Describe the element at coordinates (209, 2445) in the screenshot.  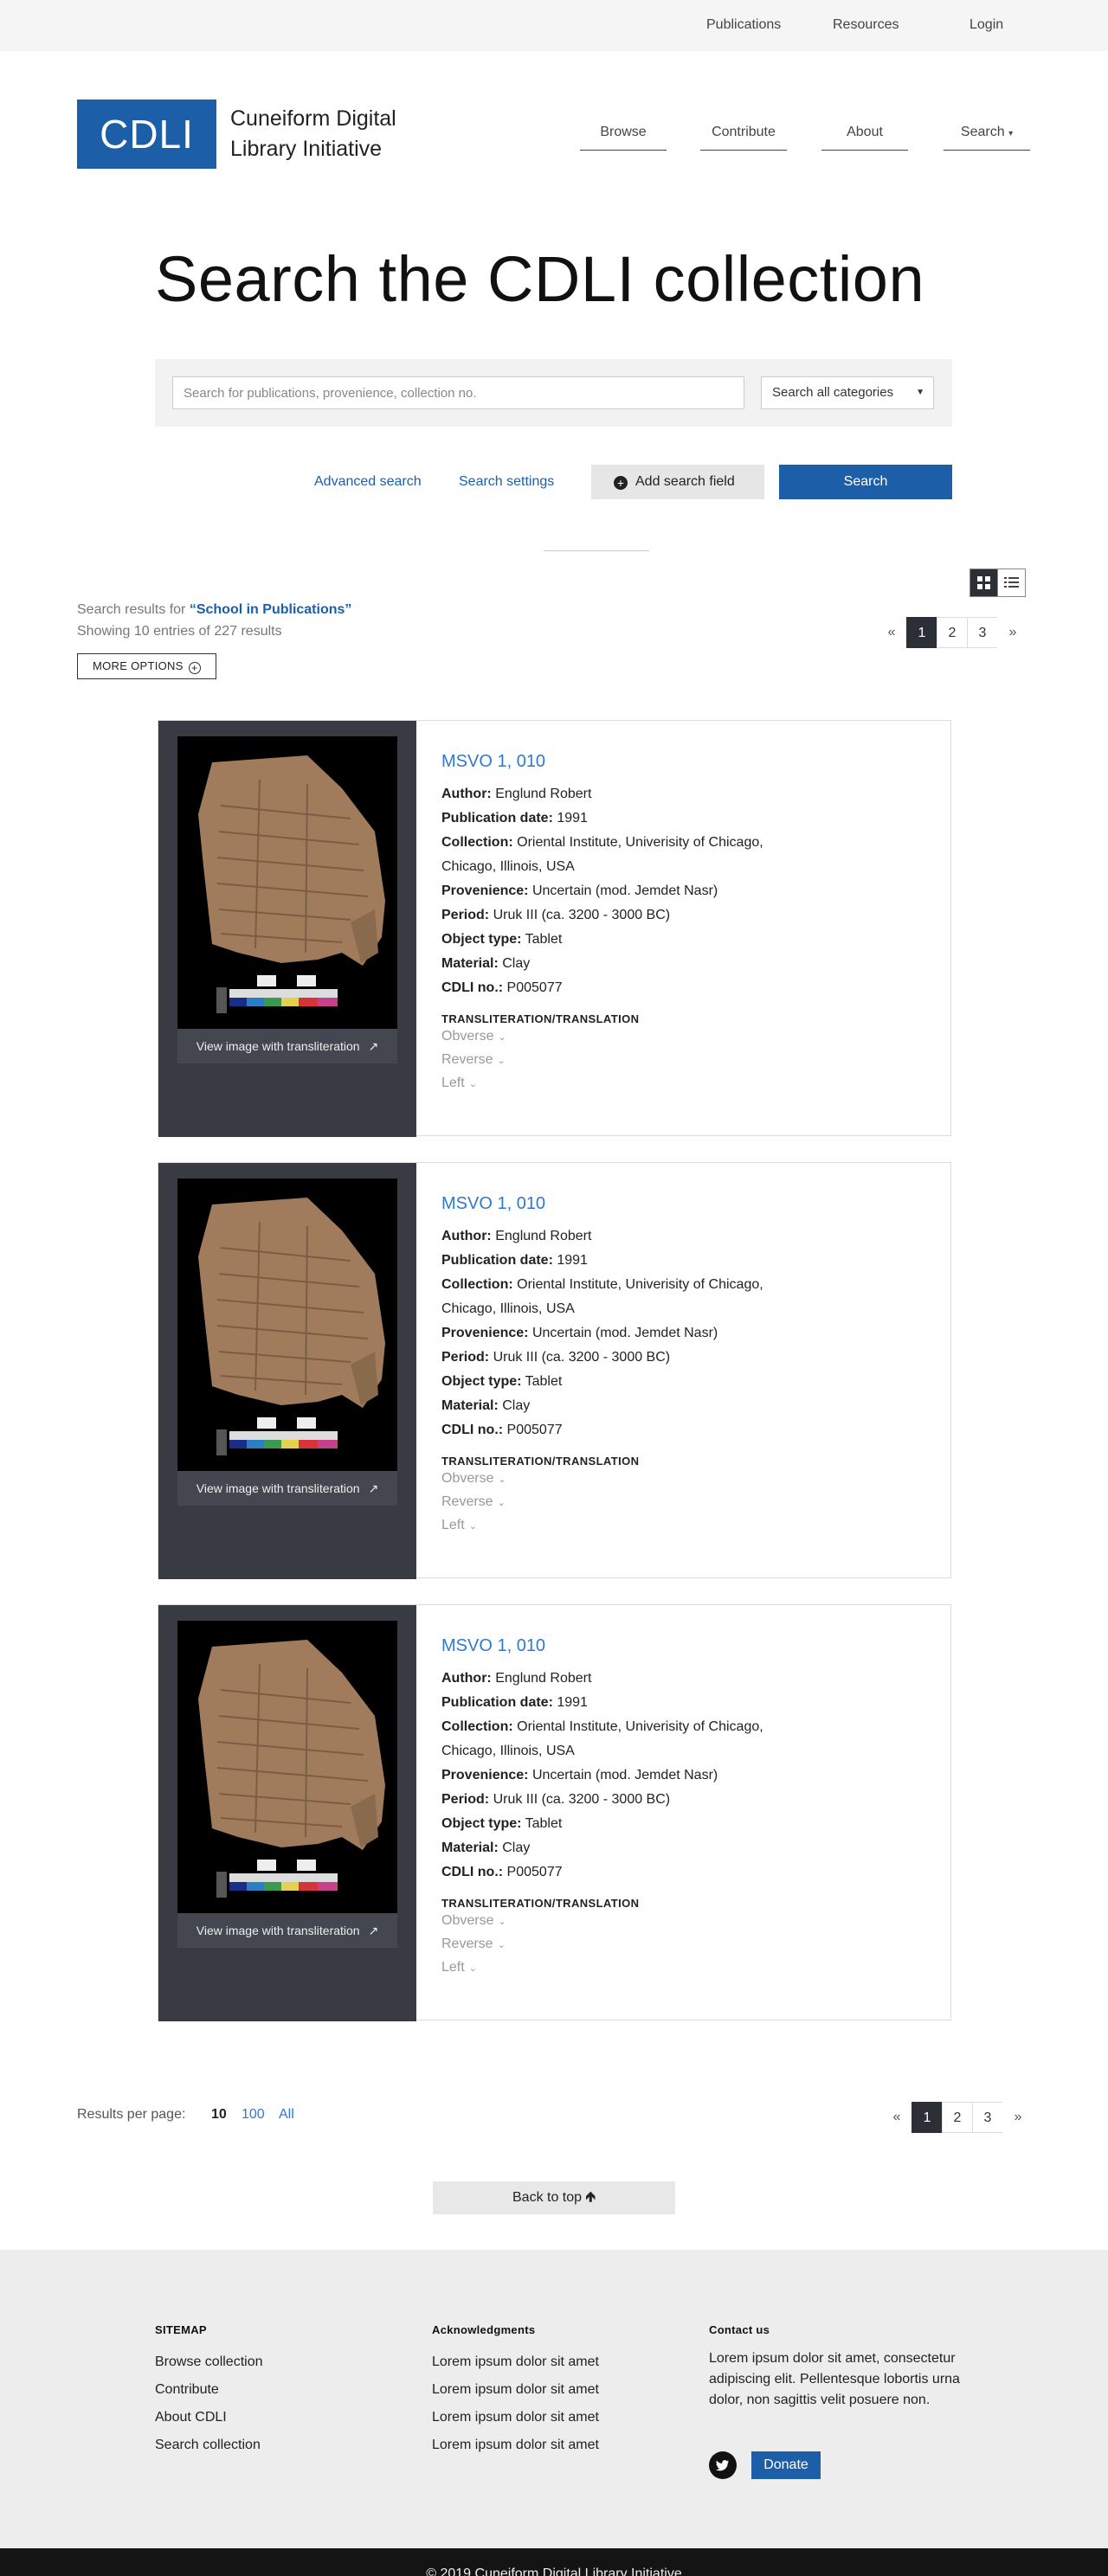
I see `footer-link: Search collection` at that location.